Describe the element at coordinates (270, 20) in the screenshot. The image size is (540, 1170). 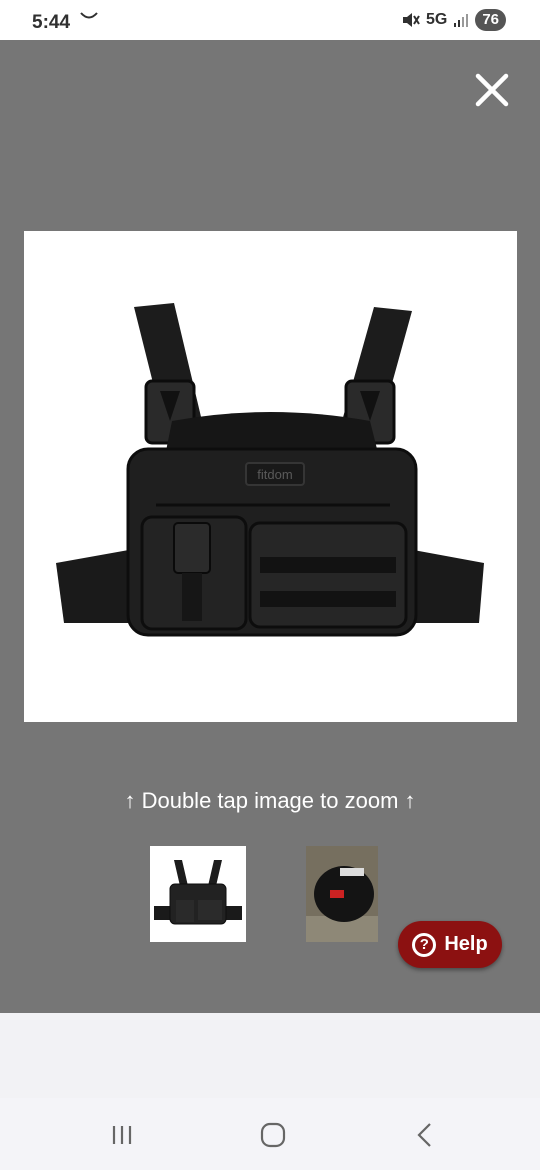
I see `status-bar: 5:44 5G 76` at that location.